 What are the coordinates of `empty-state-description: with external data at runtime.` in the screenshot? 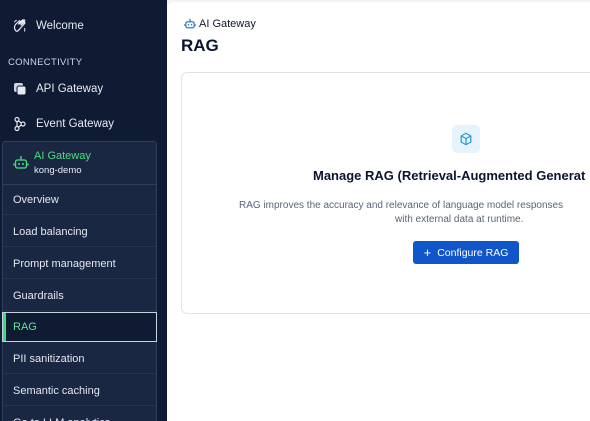 It's located at (459, 219).